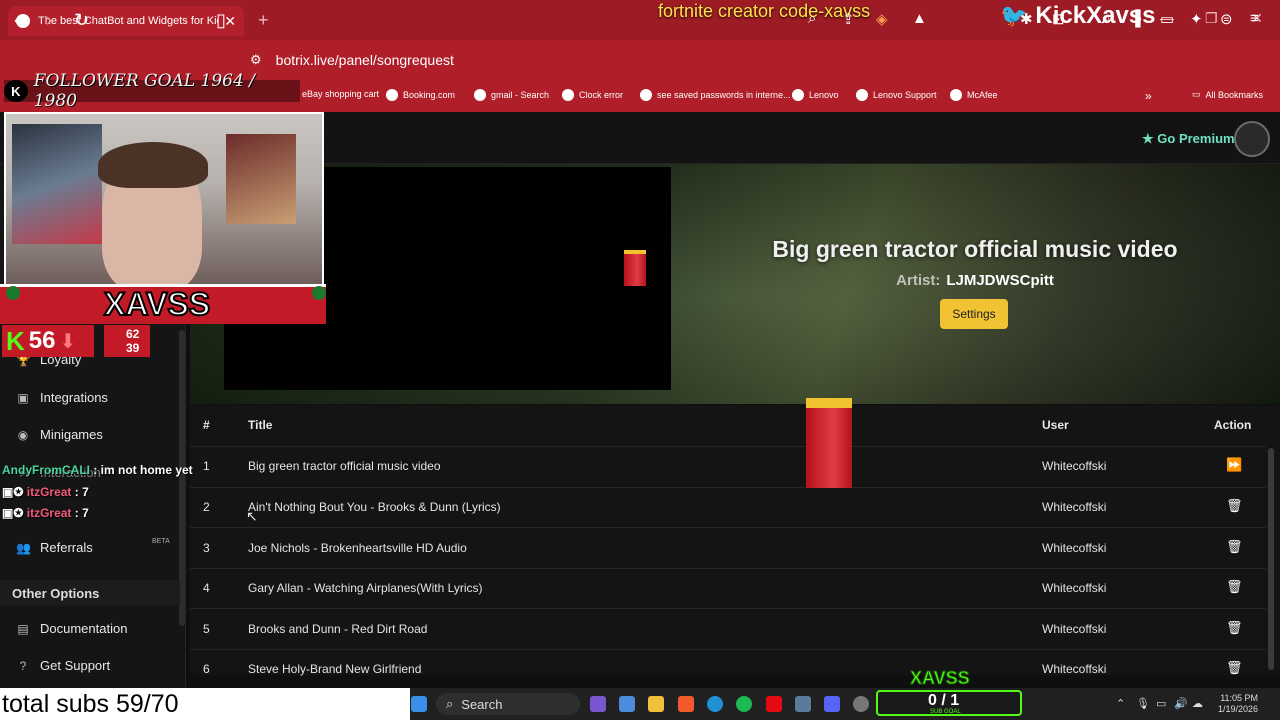  Describe the element at coordinates (774, 704) in the screenshot. I see `netflix-icon` at that location.